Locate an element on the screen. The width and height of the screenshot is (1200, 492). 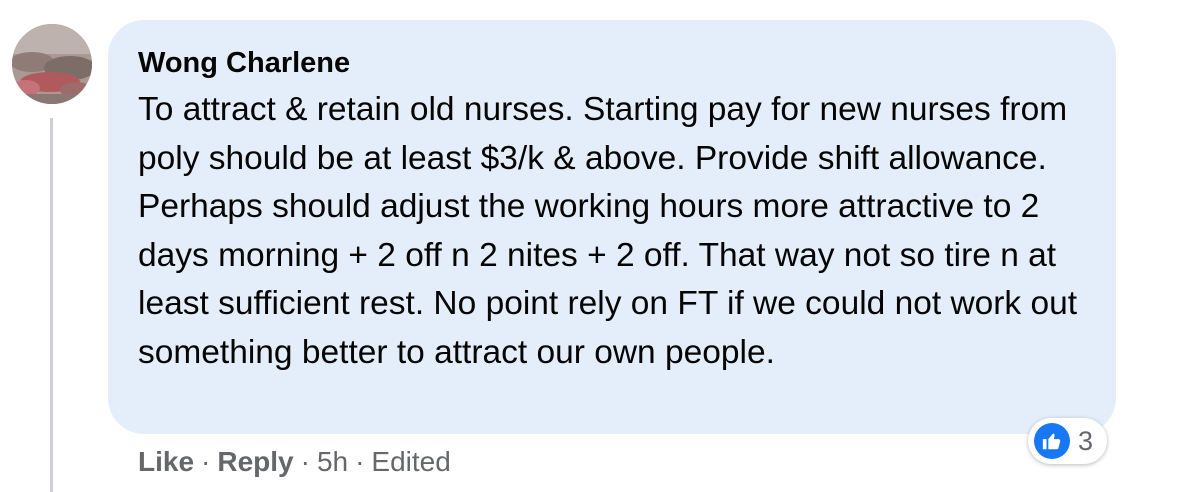
thumbs-up-icon is located at coordinates (1052, 441).